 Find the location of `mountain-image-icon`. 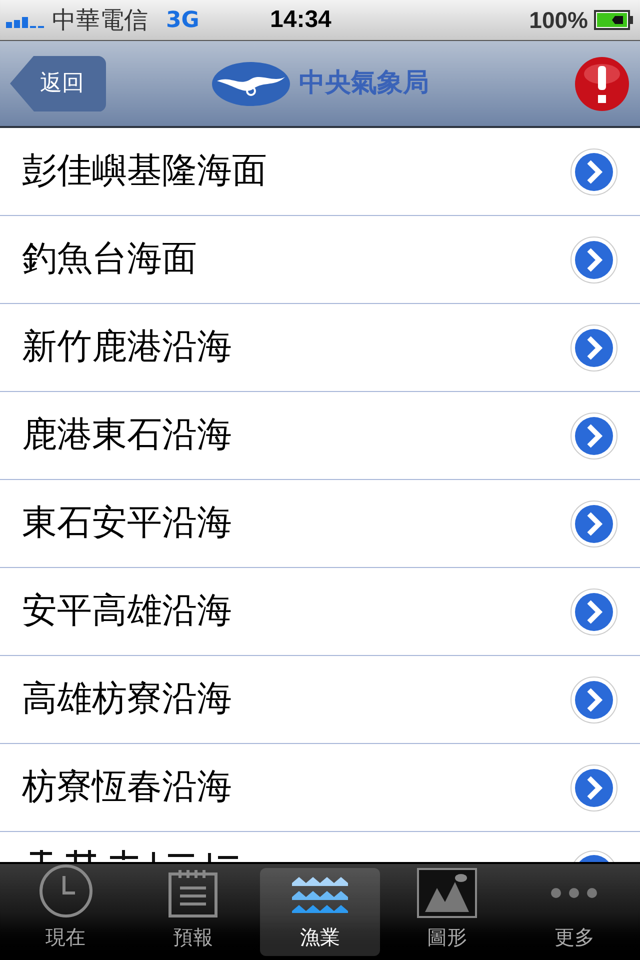

mountain-image-icon is located at coordinates (447, 893).